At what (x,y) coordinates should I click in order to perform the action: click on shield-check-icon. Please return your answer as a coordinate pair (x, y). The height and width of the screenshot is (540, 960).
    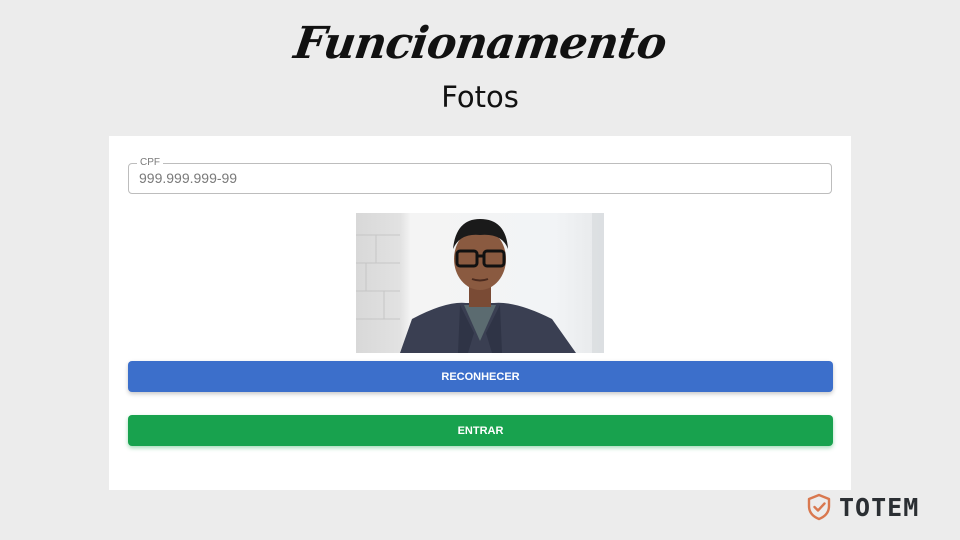
    Looking at the image, I should click on (819, 507).